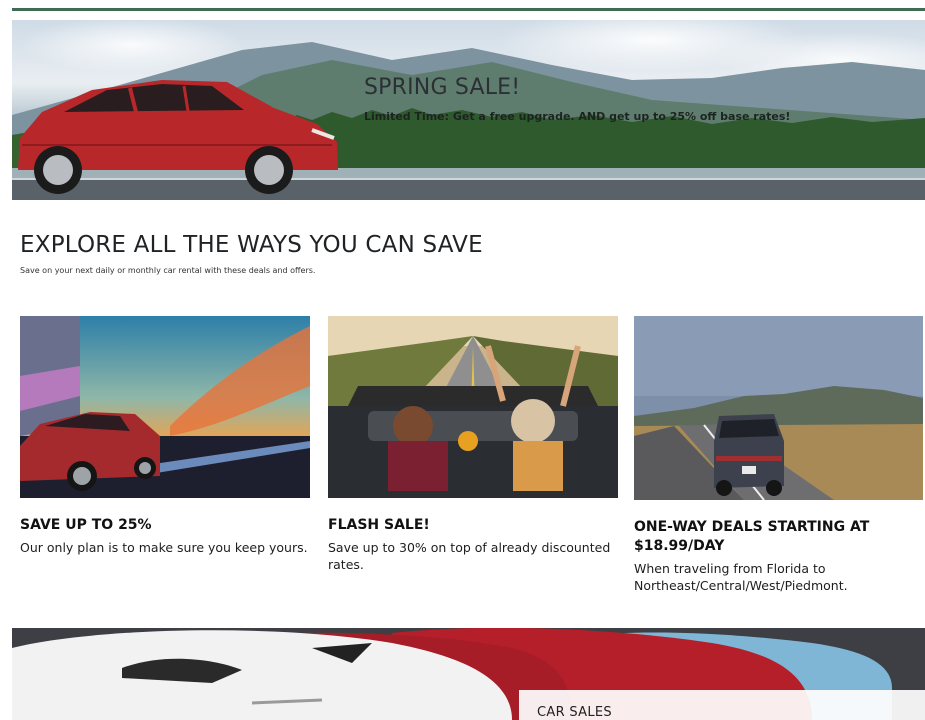 This screenshot has height=720, width=925. What do you see at coordinates (165, 525) in the screenshot?
I see `deal-title: SAVE UP TO 25%` at bounding box center [165, 525].